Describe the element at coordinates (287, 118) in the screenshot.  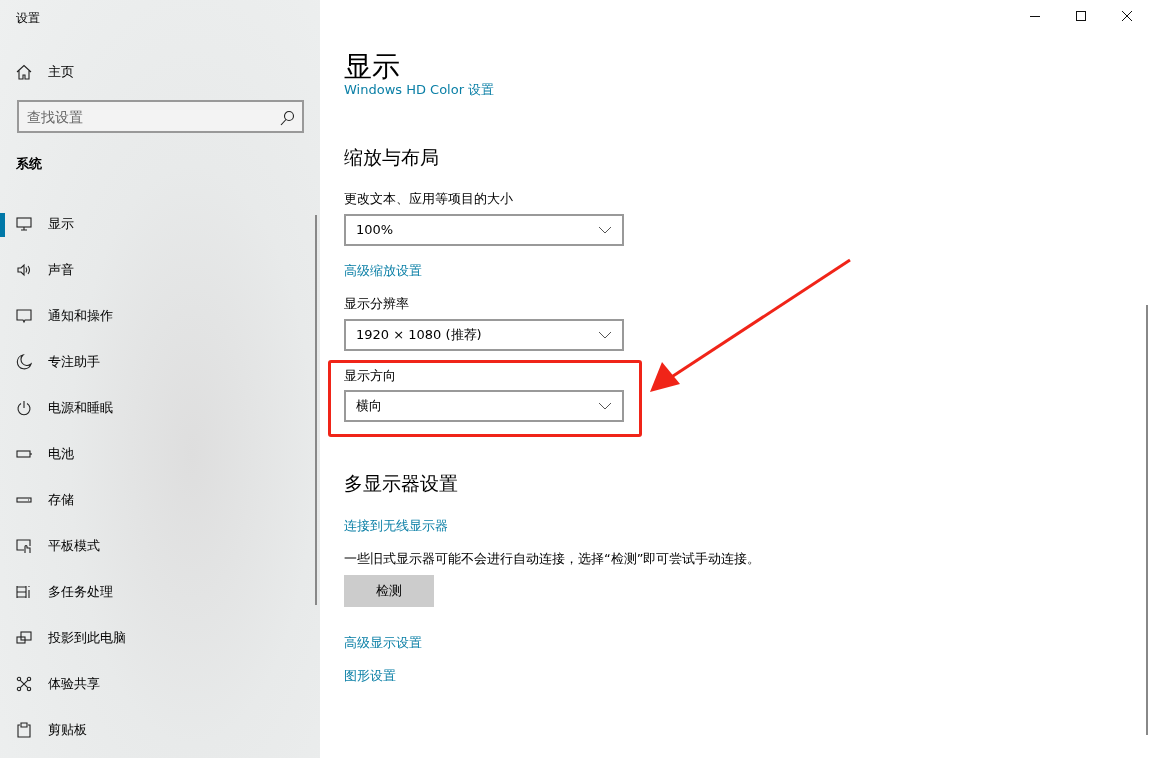
I see `search-icon` at that location.